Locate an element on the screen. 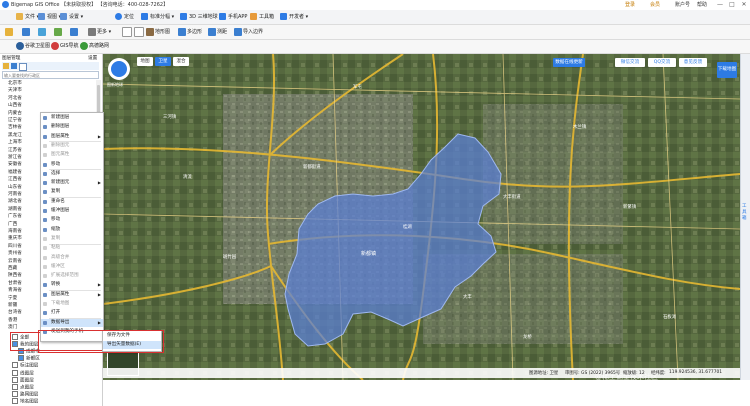 The image size is (750, 406). layer-tree-item: 地名图层 is located at coordinates (25, 401).